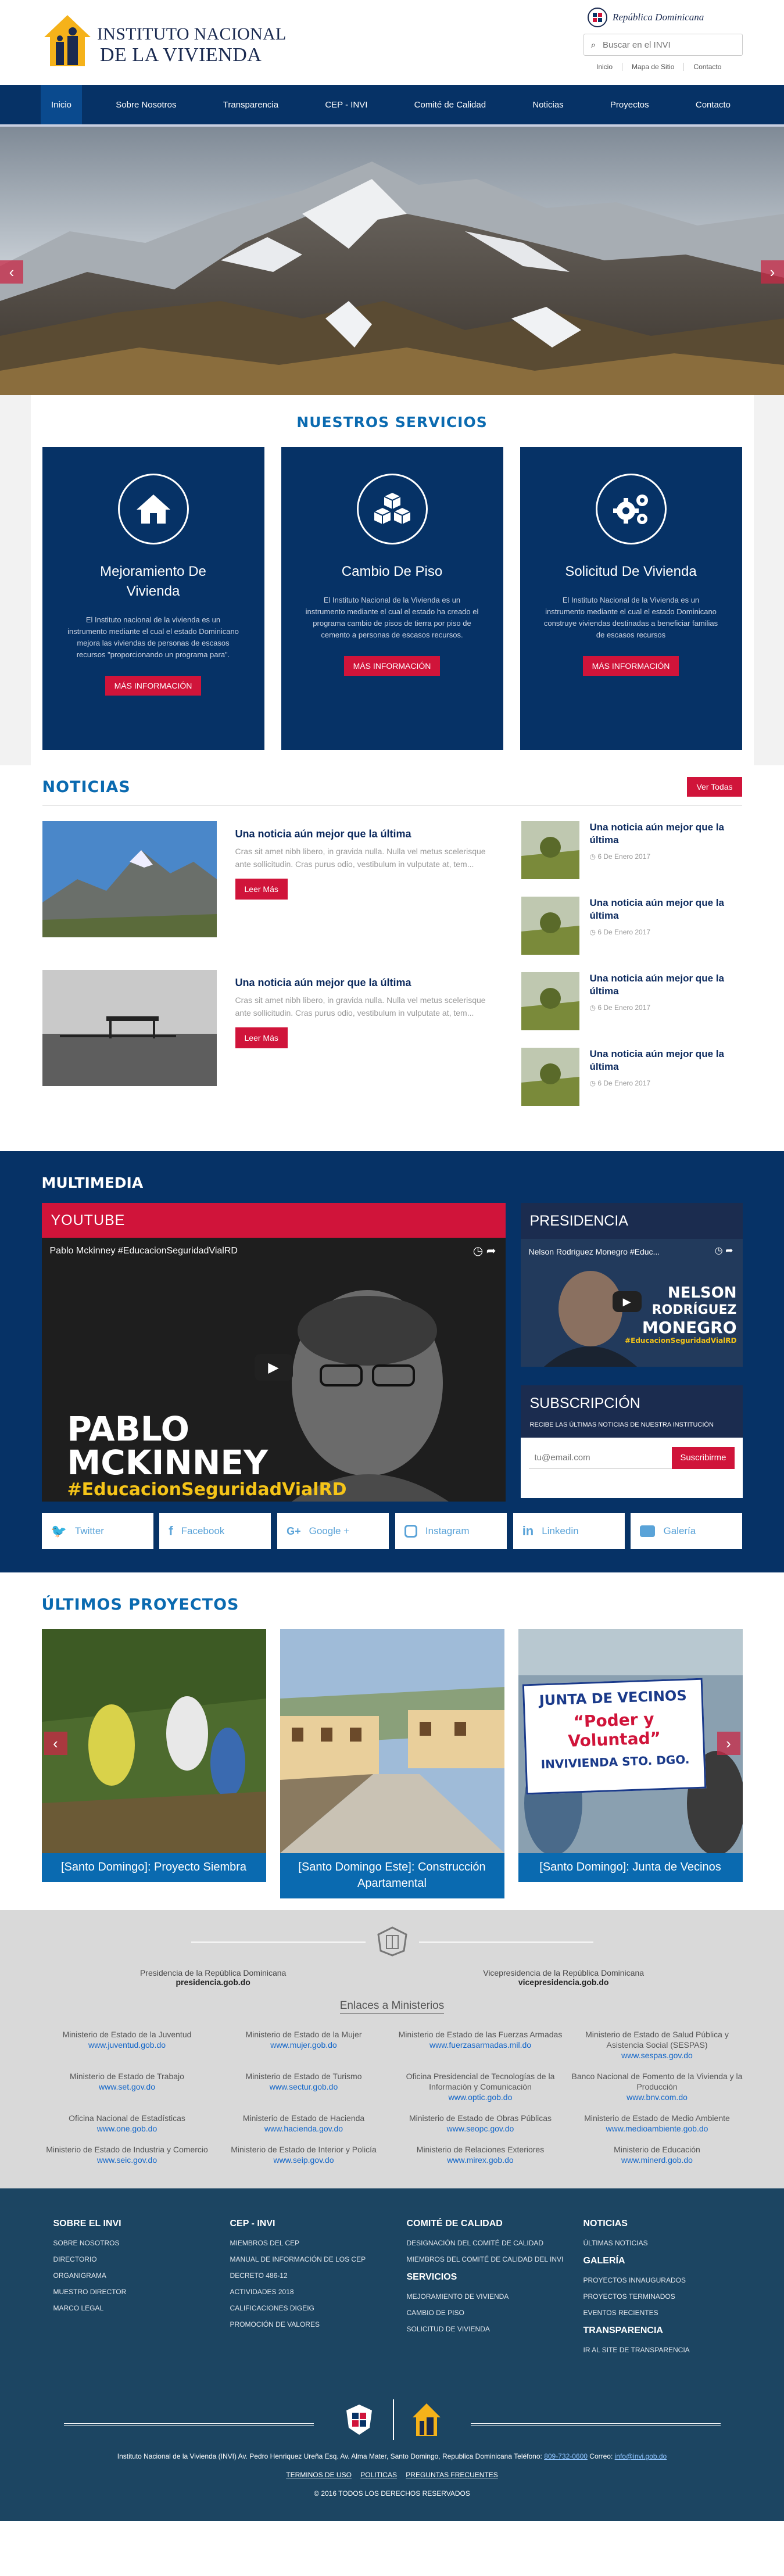 This screenshot has height=2576, width=784. What do you see at coordinates (713, 104) in the screenshot?
I see `nav-contacto: Contacto` at bounding box center [713, 104].